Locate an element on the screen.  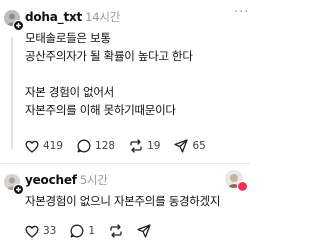
username: yeochef 5시간 is located at coordinates (66, 180).